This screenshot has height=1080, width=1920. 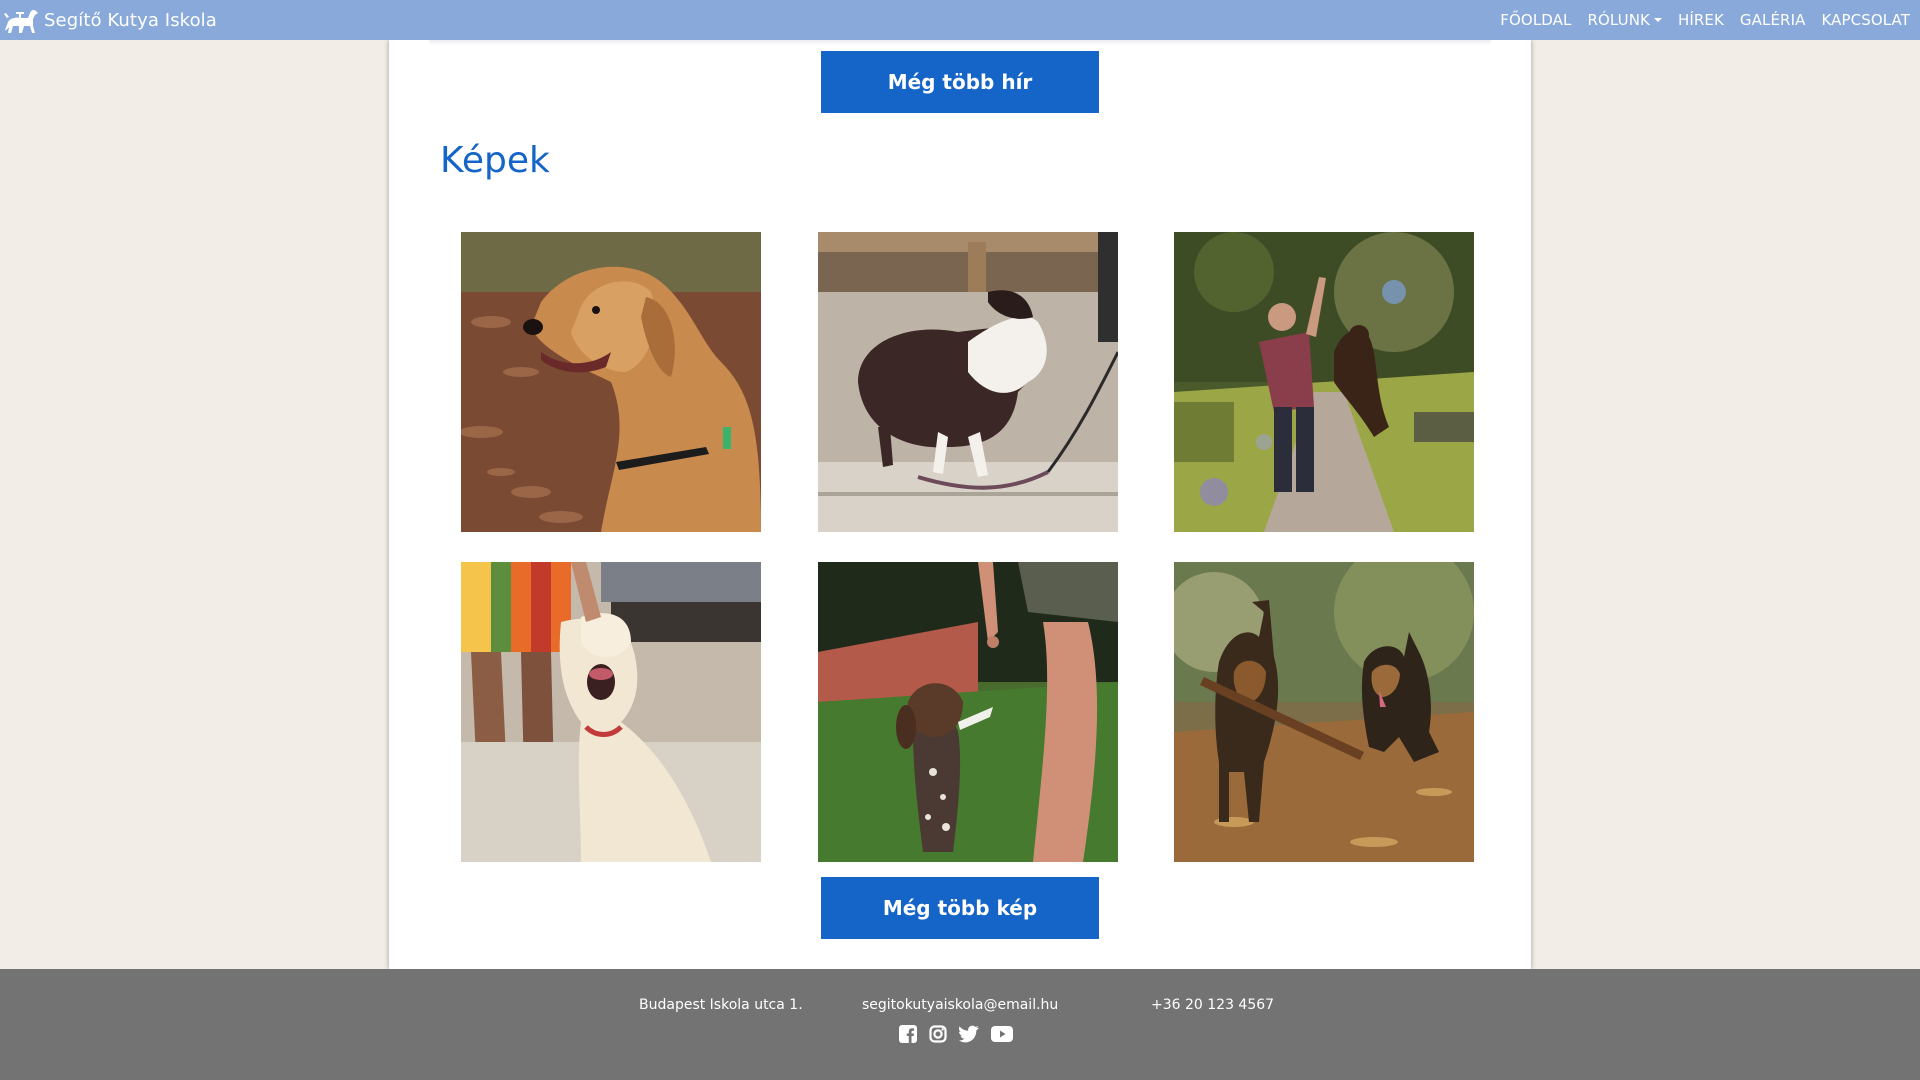 What do you see at coordinates (960, 82) in the screenshot?
I see `more-news-button: Még több hír` at bounding box center [960, 82].